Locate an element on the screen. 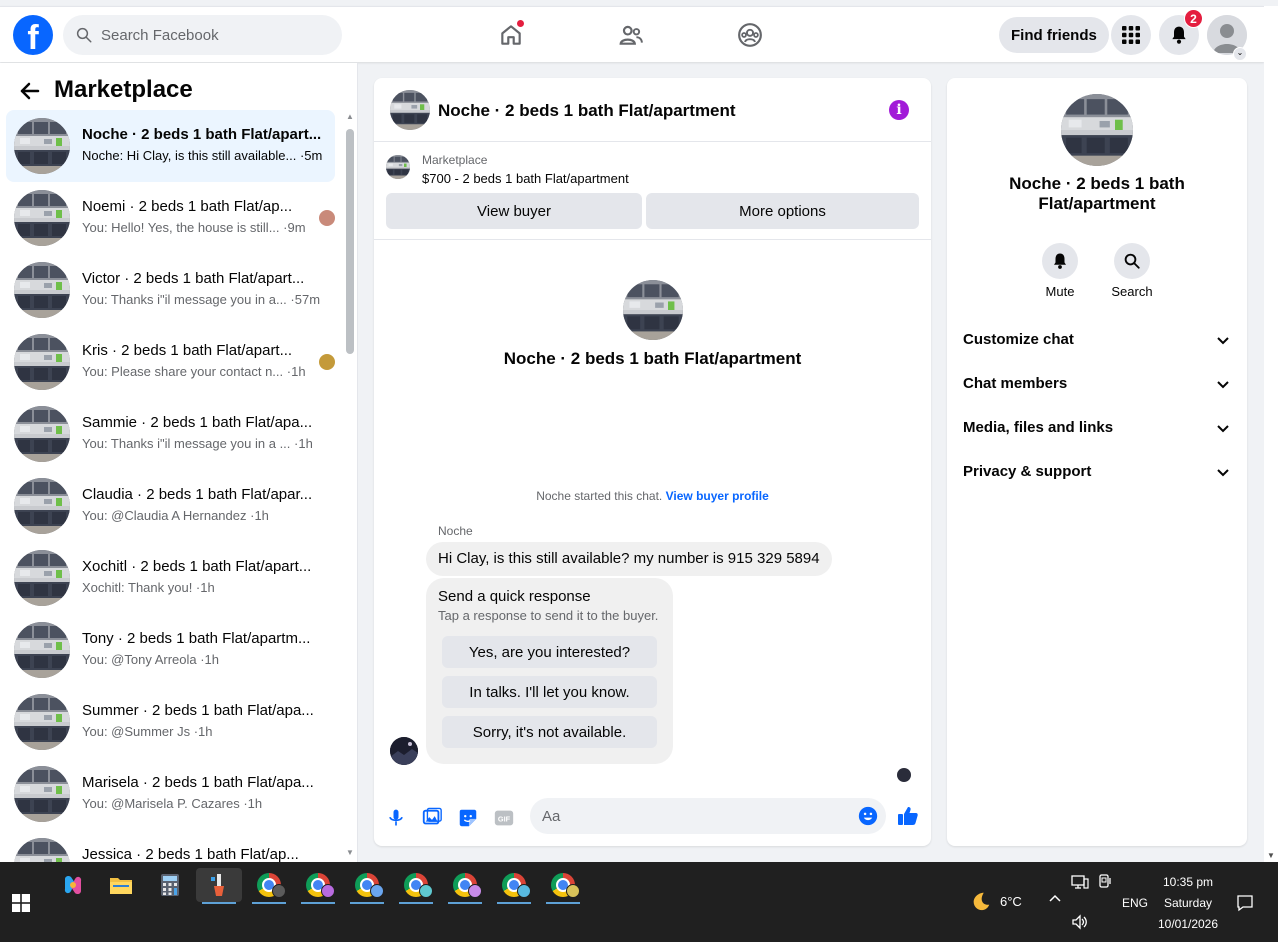 This screenshot has width=1278, height=942. menu-button is located at coordinates (1131, 35).